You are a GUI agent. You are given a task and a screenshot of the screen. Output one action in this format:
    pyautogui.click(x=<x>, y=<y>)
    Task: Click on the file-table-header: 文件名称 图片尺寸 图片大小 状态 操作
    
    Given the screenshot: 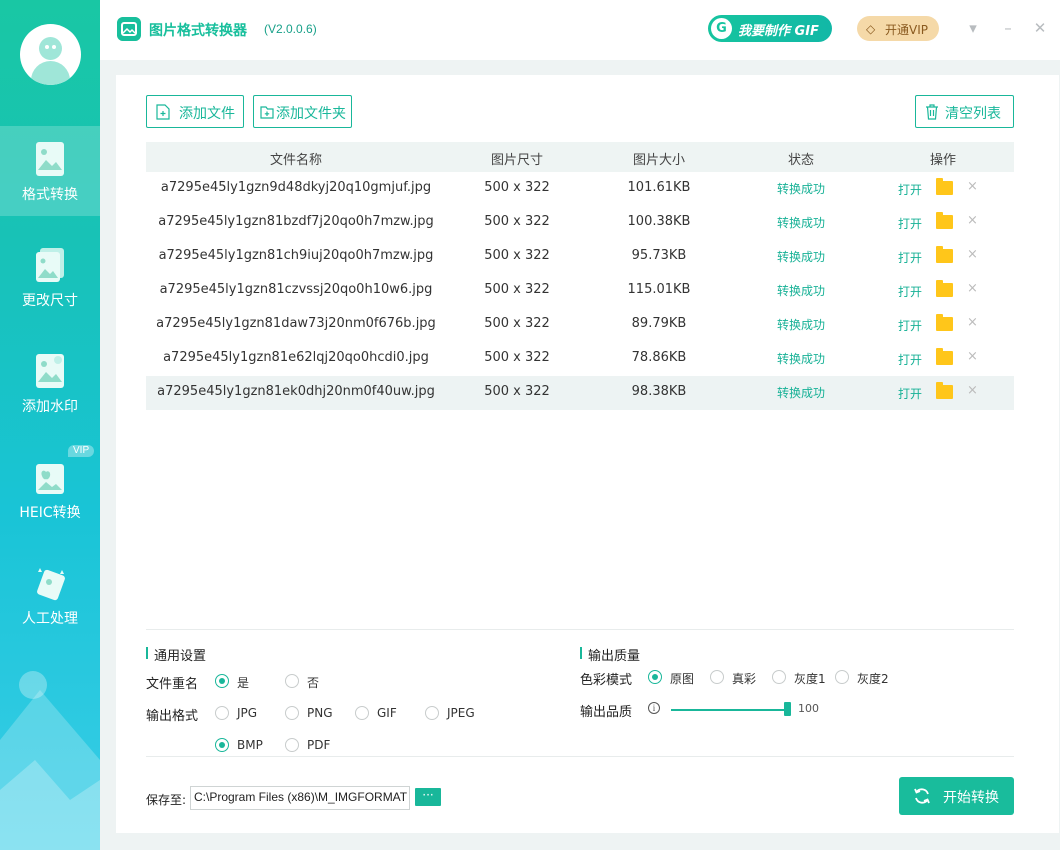 What is the action you would take?
    pyautogui.click(x=580, y=157)
    